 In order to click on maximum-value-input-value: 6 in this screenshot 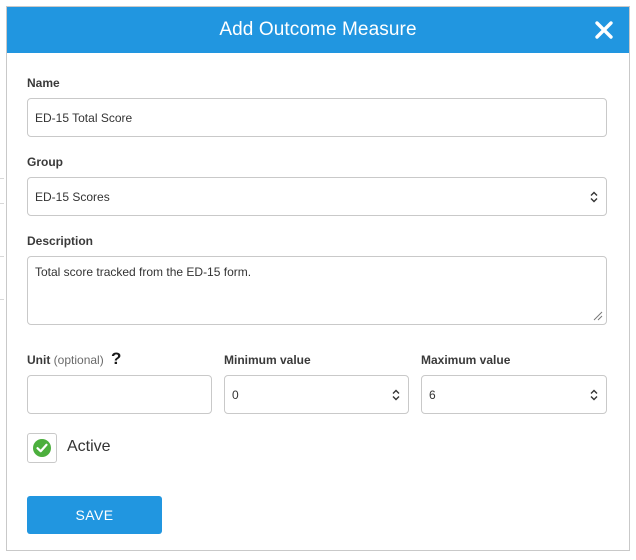, I will do `click(432, 395)`.